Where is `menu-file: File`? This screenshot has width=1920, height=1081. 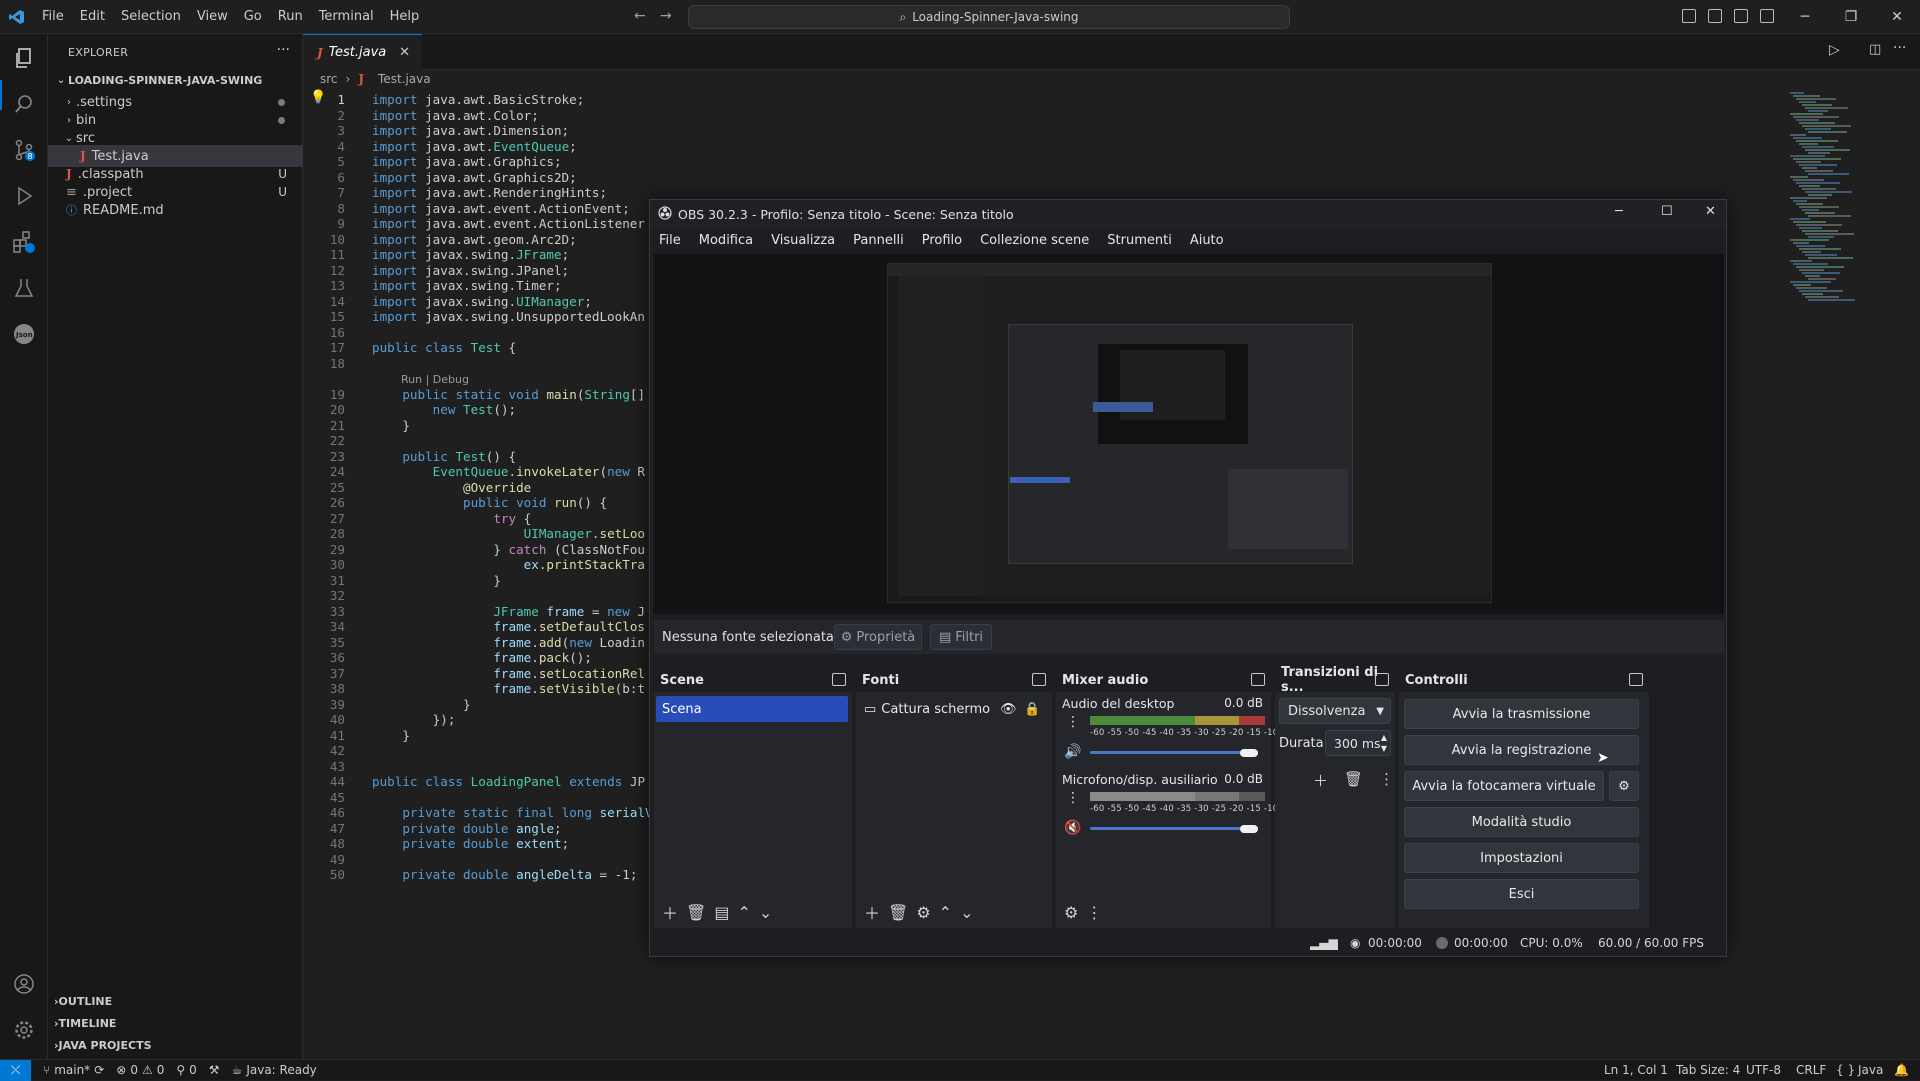
menu-file: File is located at coordinates (53, 17).